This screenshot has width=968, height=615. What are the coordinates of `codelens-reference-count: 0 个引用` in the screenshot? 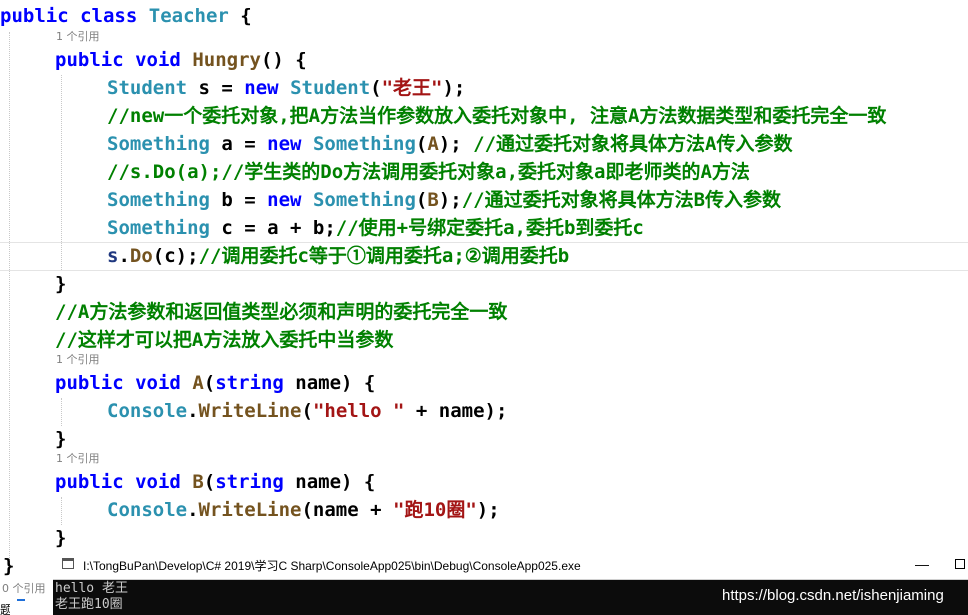 It's located at (24, 588).